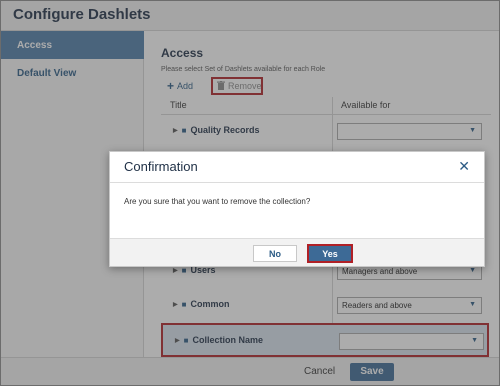  Describe the element at coordinates (161, 166) in the screenshot. I see `dialog-title: Confirmation` at that location.